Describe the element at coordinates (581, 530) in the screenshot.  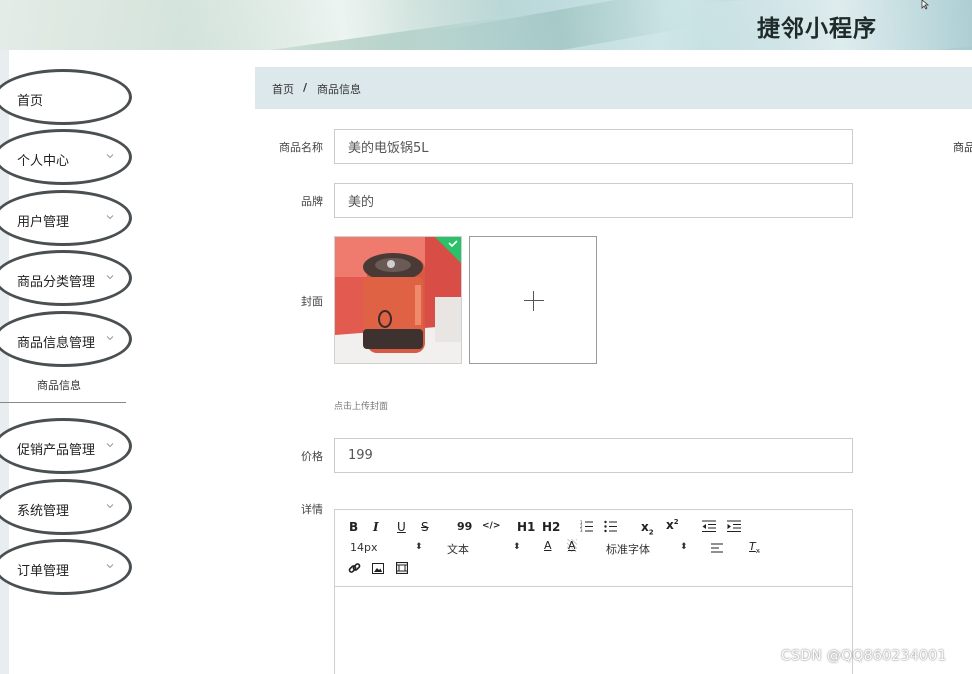
I see `svg-text: 3` at that location.